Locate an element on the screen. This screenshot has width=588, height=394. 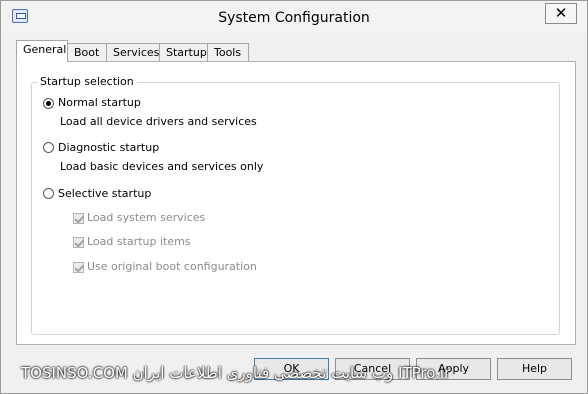
close-button: ✕ is located at coordinates (561, 13).